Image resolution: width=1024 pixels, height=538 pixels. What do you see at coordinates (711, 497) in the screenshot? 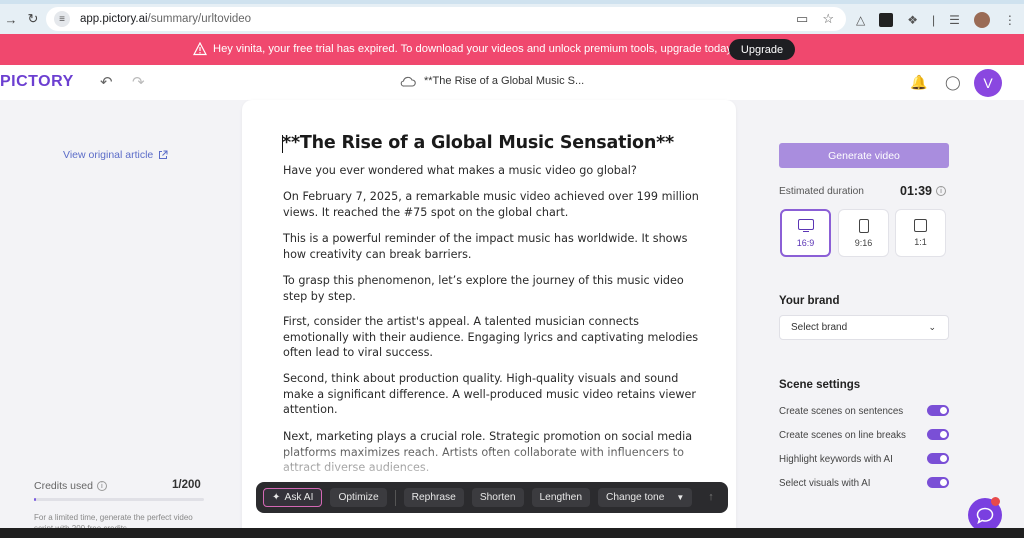
I see `send-arrow-icon: ↑` at bounding box center [711, 497].